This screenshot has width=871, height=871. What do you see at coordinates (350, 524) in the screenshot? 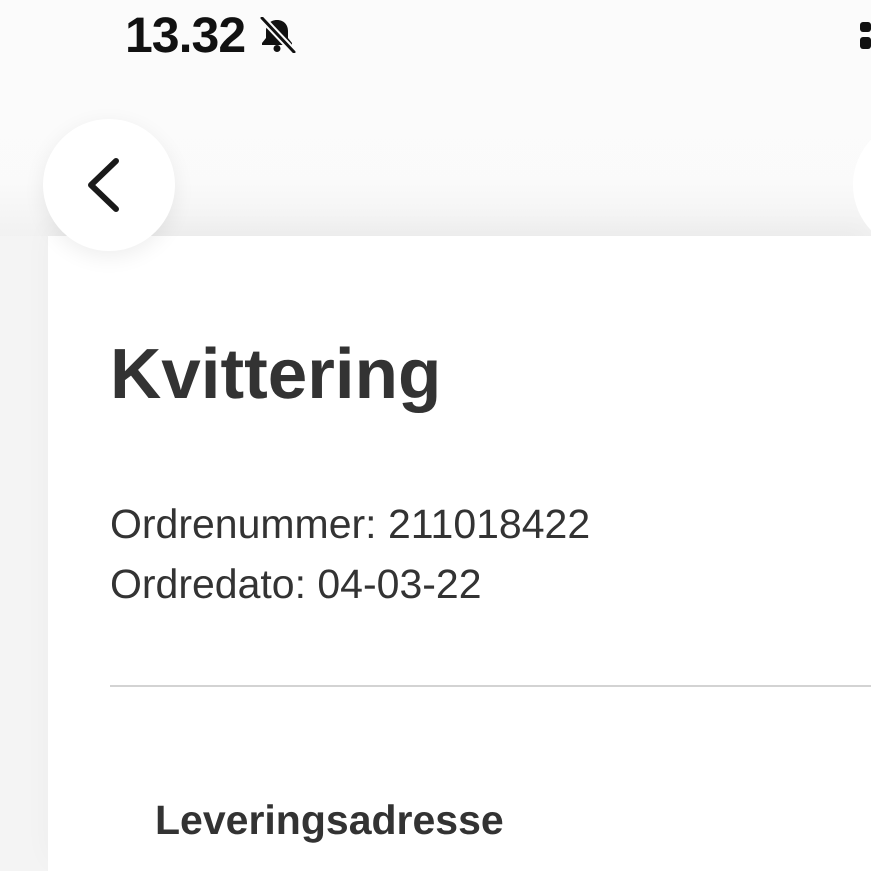
I see `order-detail-text: Ordrenummer: 211018422` at bounding box center [350, 524].